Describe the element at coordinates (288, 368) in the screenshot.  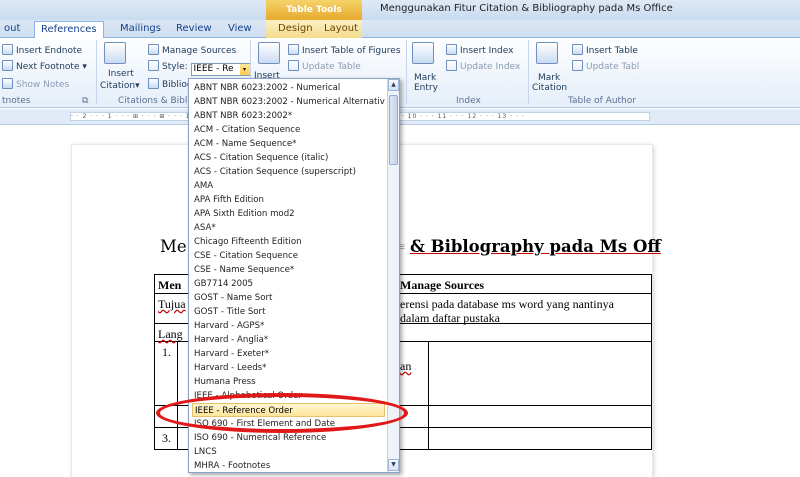
I see `dropdown-item: Harvard - Leeds*` at that location.